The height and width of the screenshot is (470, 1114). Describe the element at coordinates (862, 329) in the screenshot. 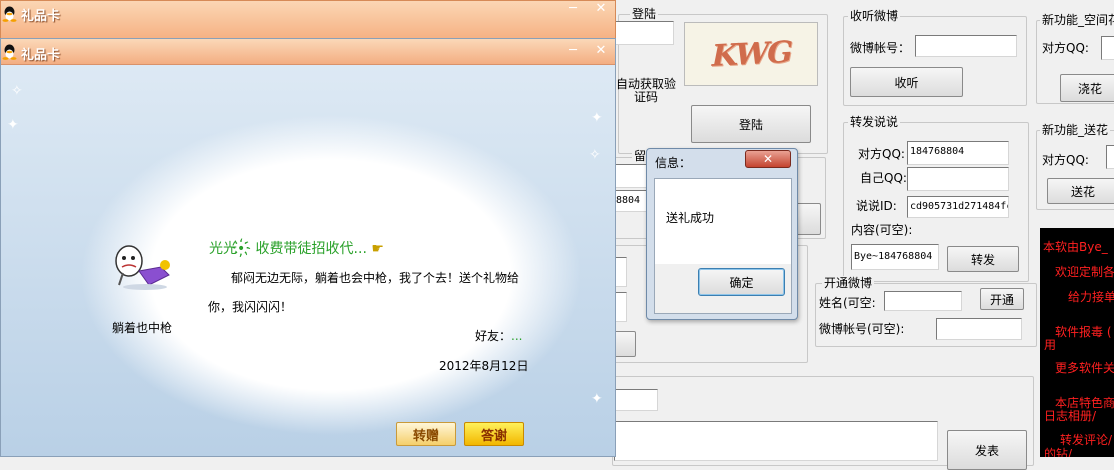

I see `weibo-account-label: 微博帐号(可空):` at that location.